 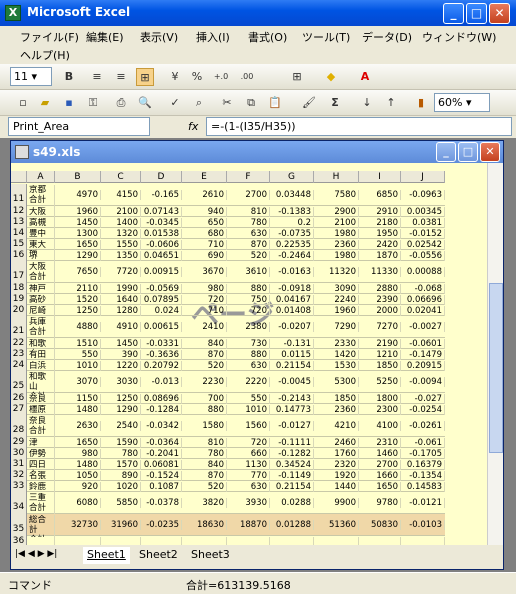 I want to click on column-header-e: E, so click(x=204, y=177).